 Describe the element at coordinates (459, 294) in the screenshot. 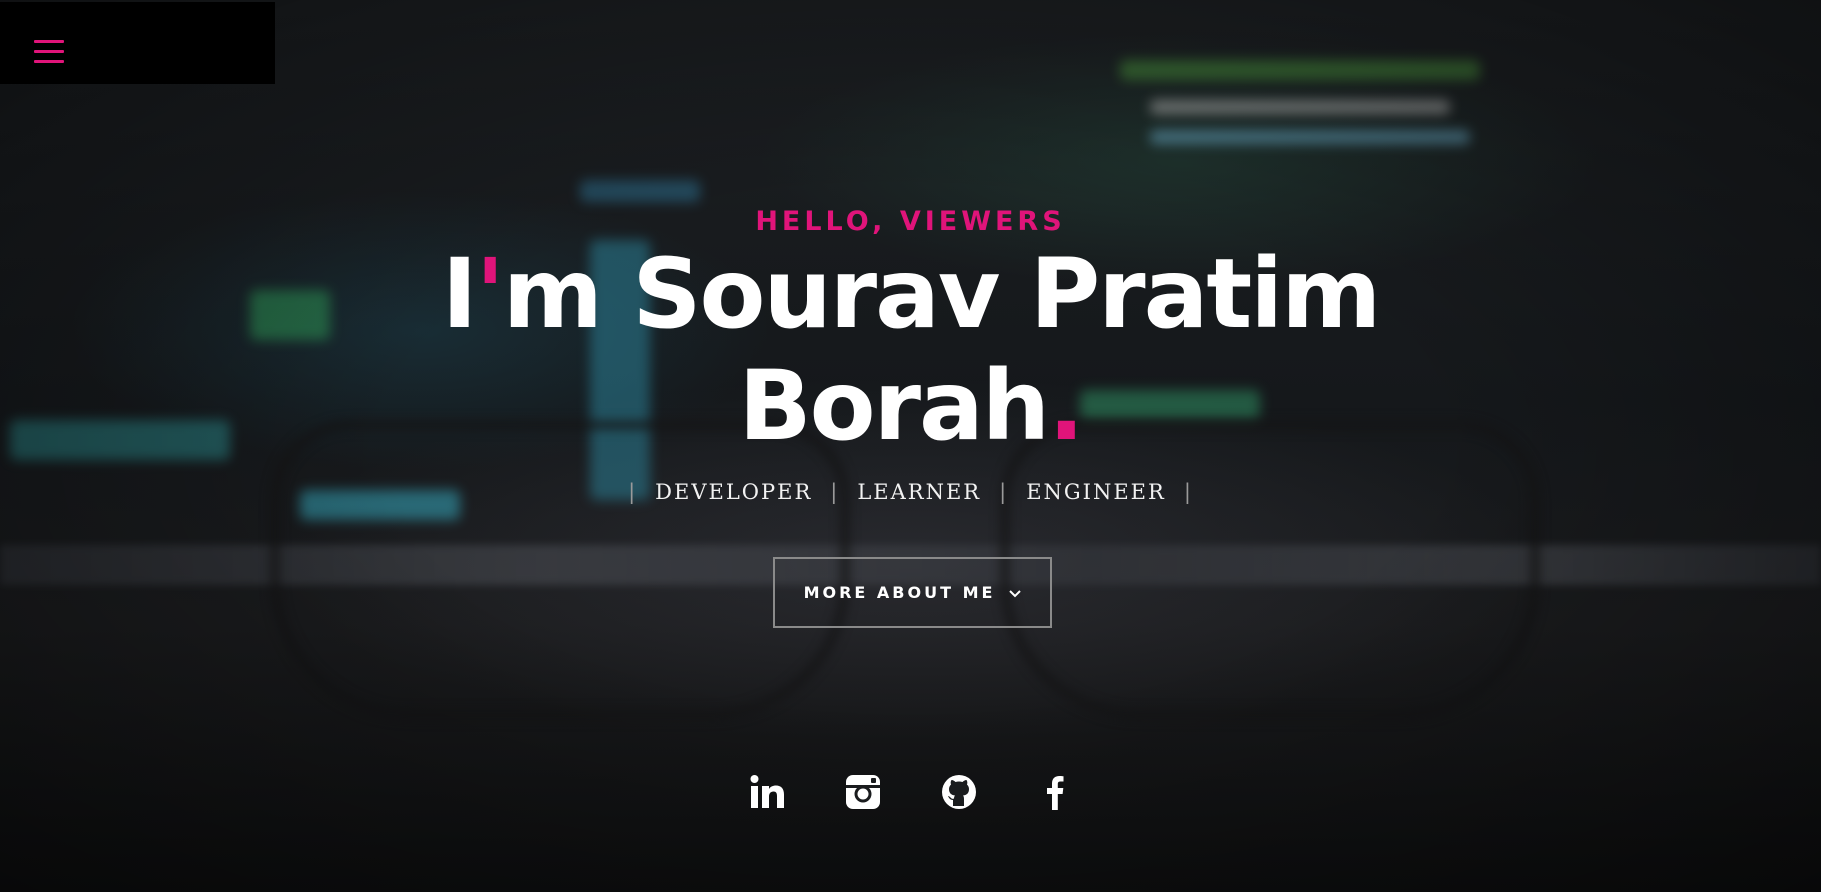

I see `heading-text: I` at that location.